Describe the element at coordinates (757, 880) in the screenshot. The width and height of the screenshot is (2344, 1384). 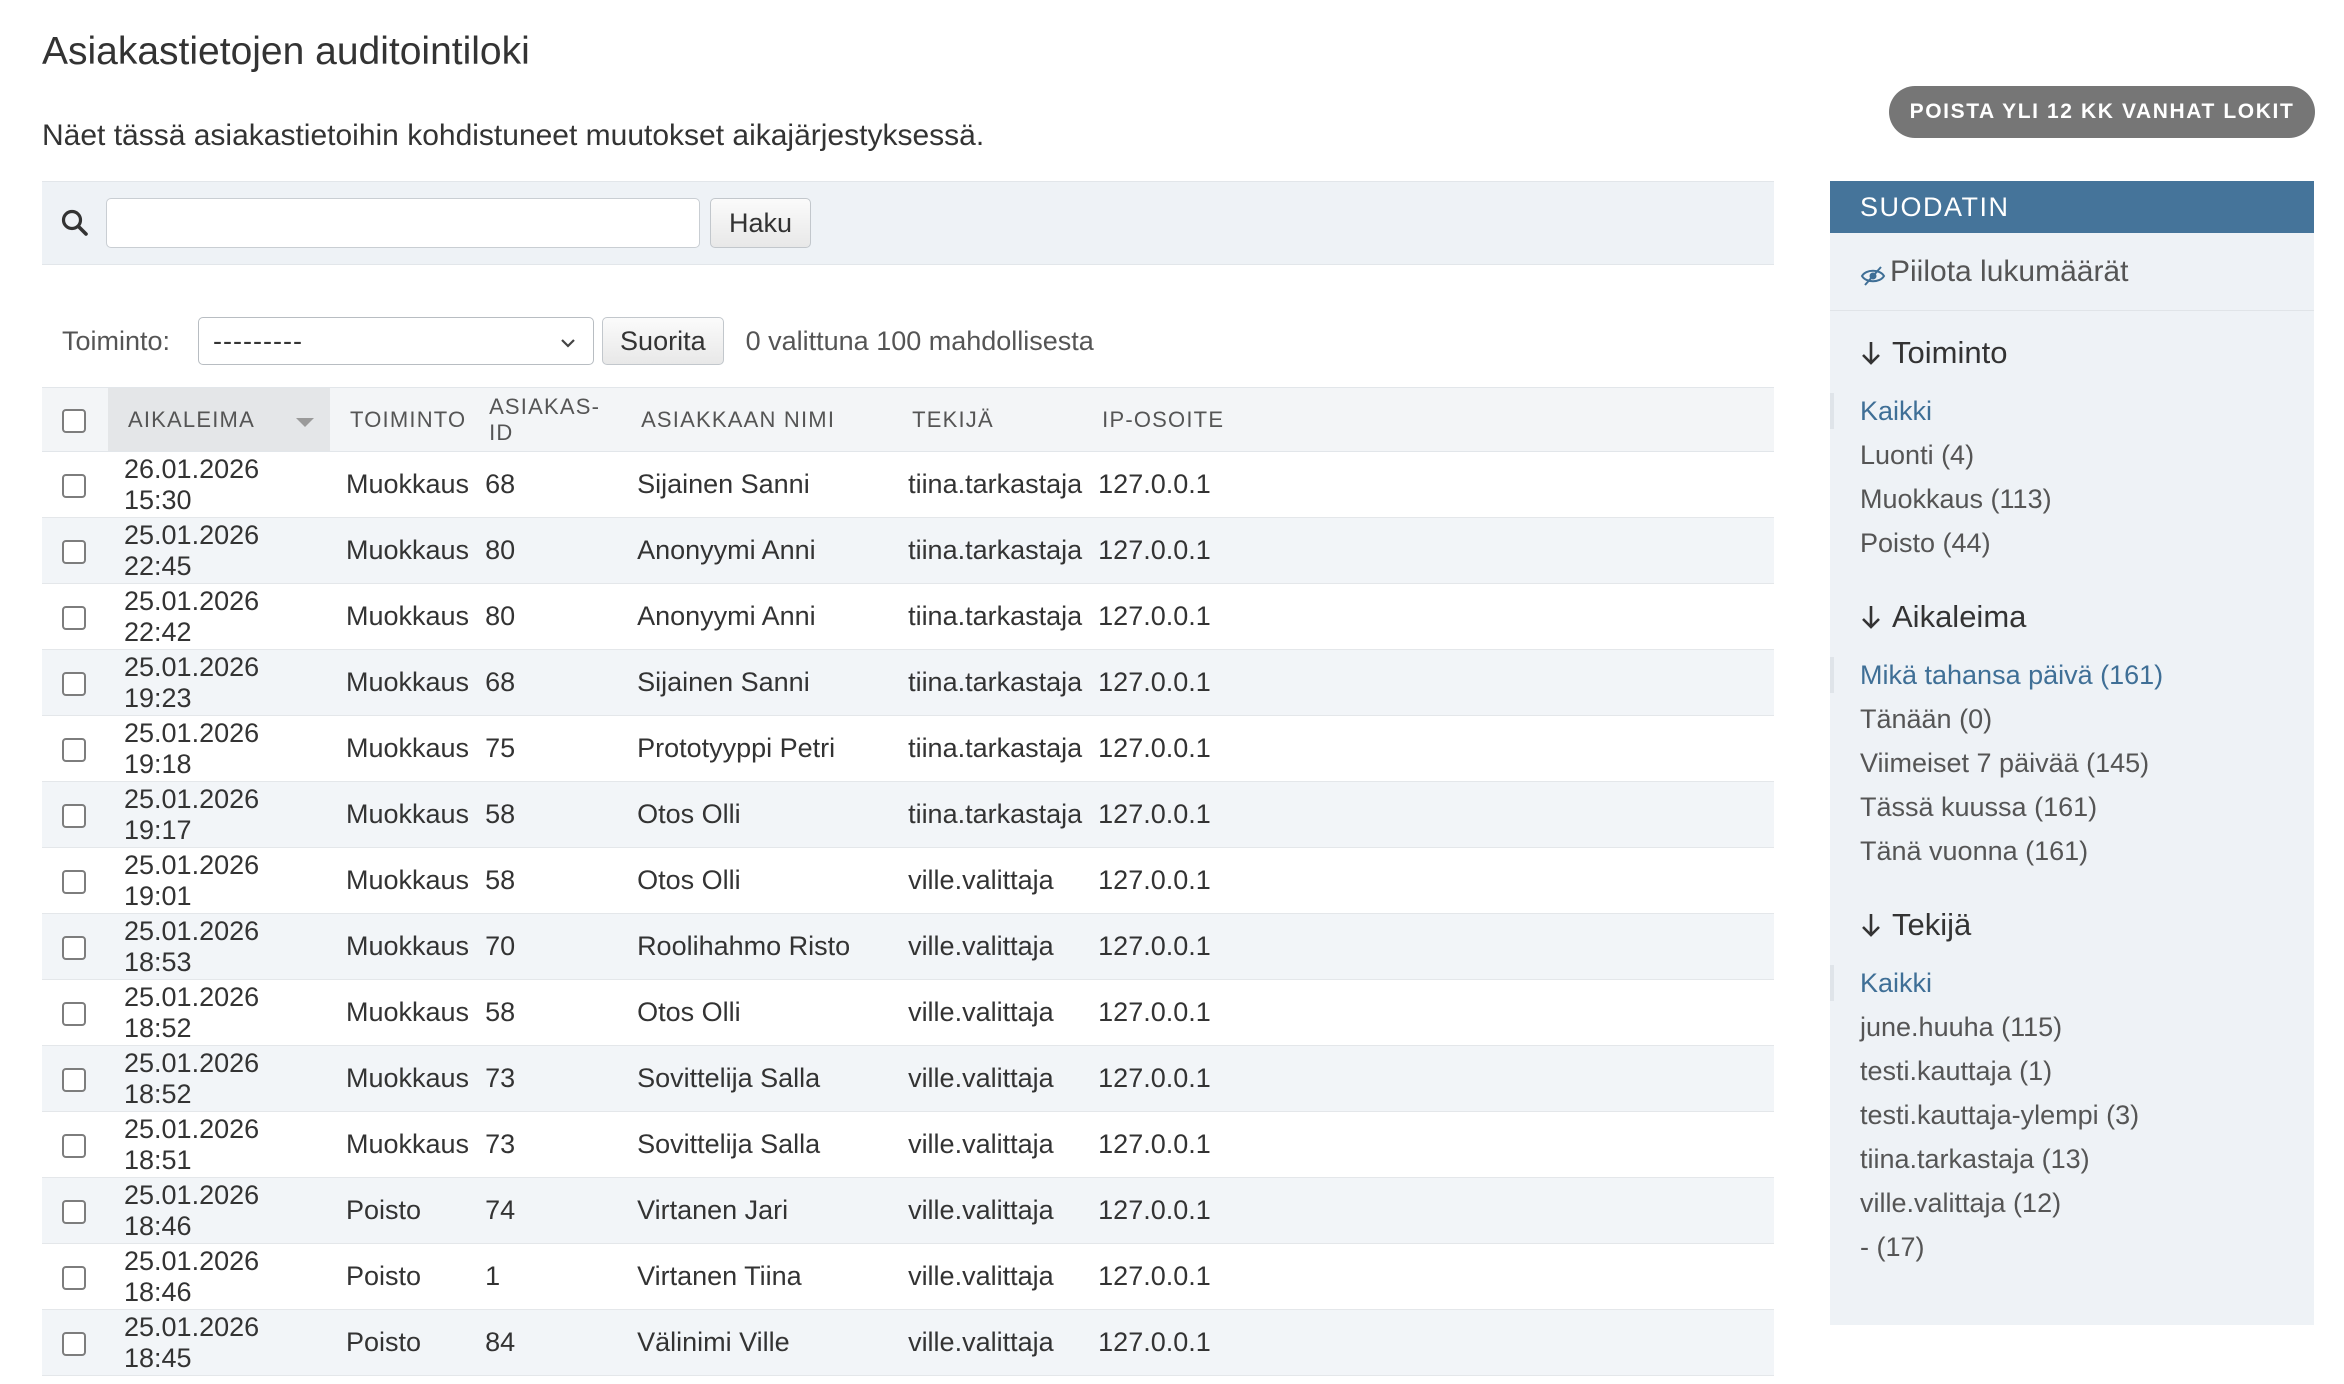
I see `cell-customer-name: Otos Olli` at that location.